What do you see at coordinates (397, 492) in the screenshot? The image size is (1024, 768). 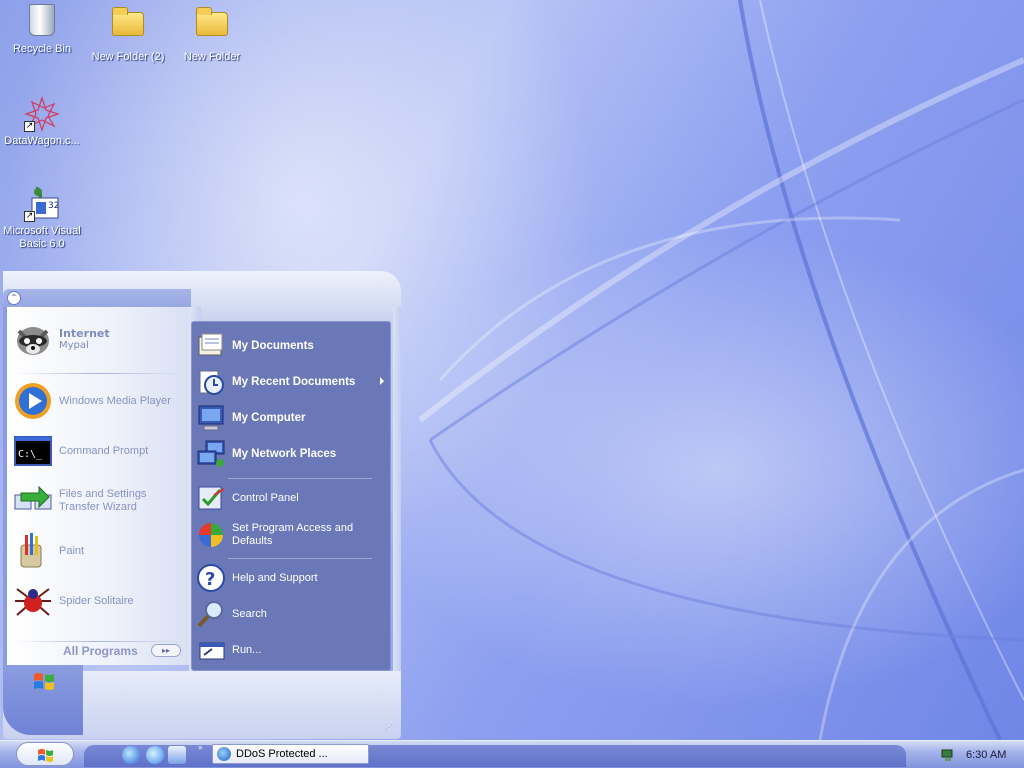 I see `start-menu-right-frame` at bounding box center [397, 492].